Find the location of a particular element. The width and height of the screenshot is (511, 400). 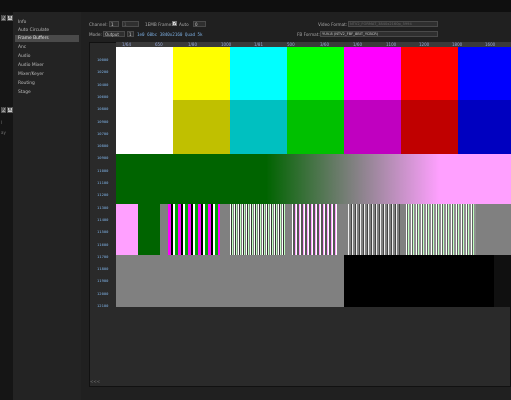

channel-select: 1 is located at coordinates (114, 24).